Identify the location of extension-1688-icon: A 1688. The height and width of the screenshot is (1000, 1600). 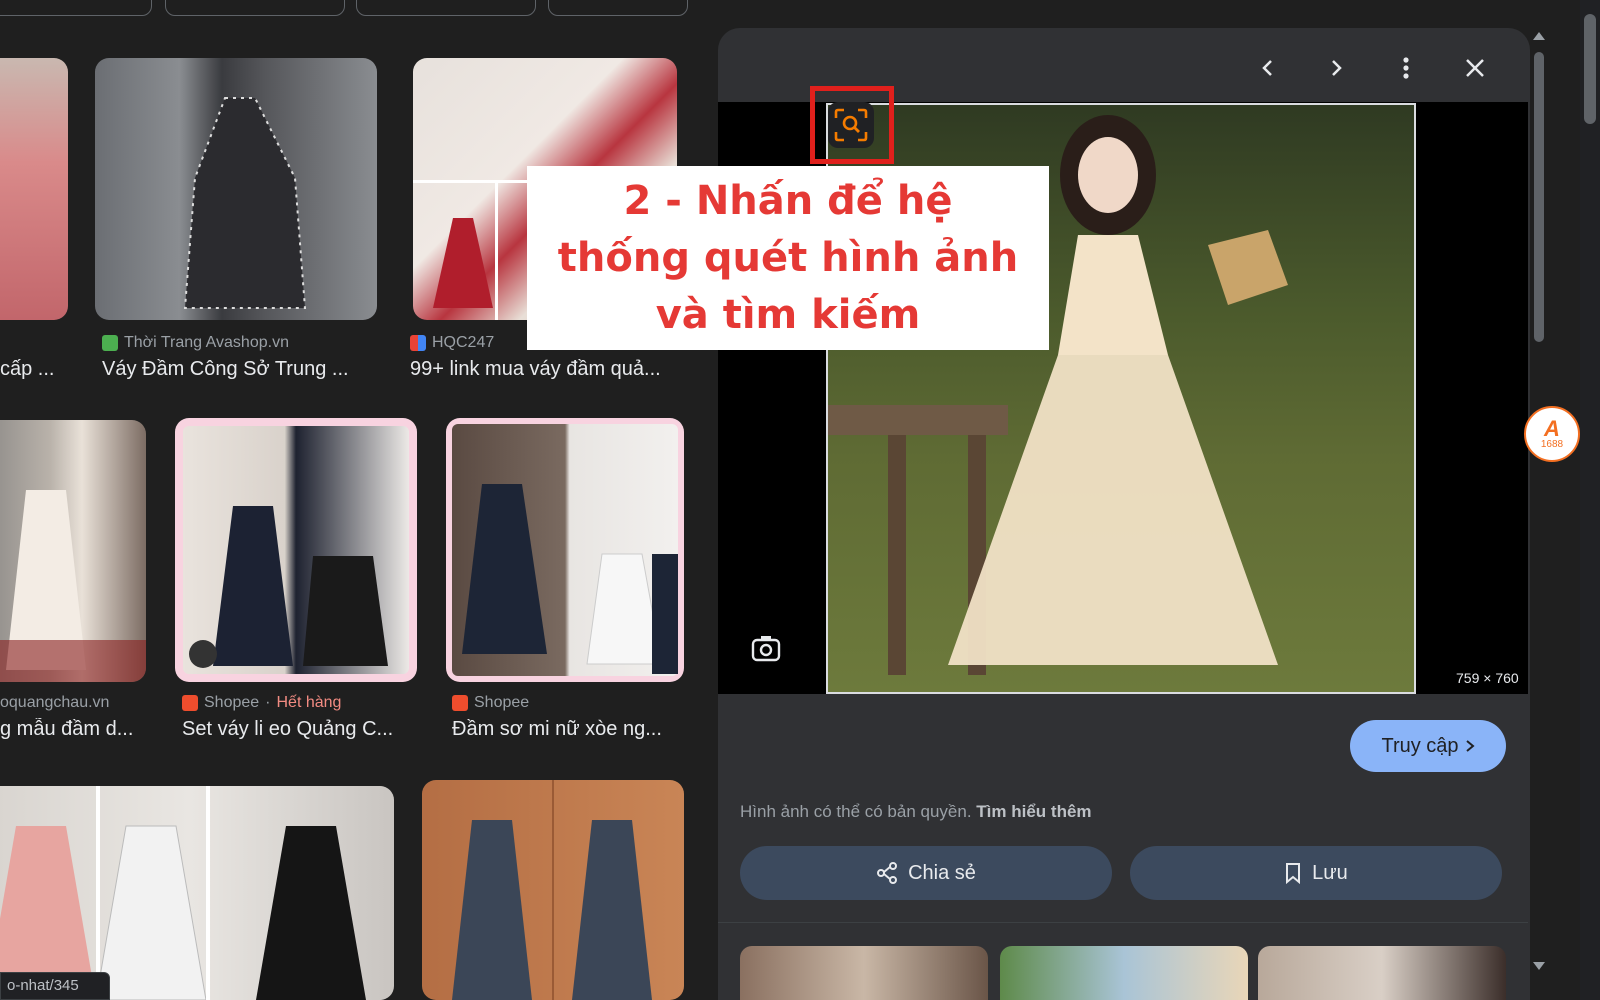
(1552, 434).